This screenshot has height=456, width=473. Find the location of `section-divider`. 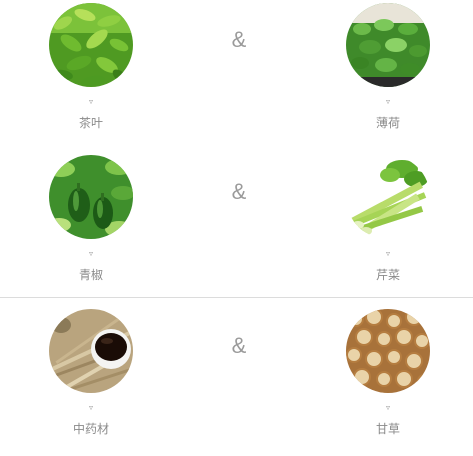

section-divider is located at coordinates (236, 297).